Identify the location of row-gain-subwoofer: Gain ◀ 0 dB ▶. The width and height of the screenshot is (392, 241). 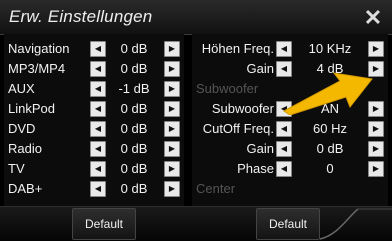
(290, 148).